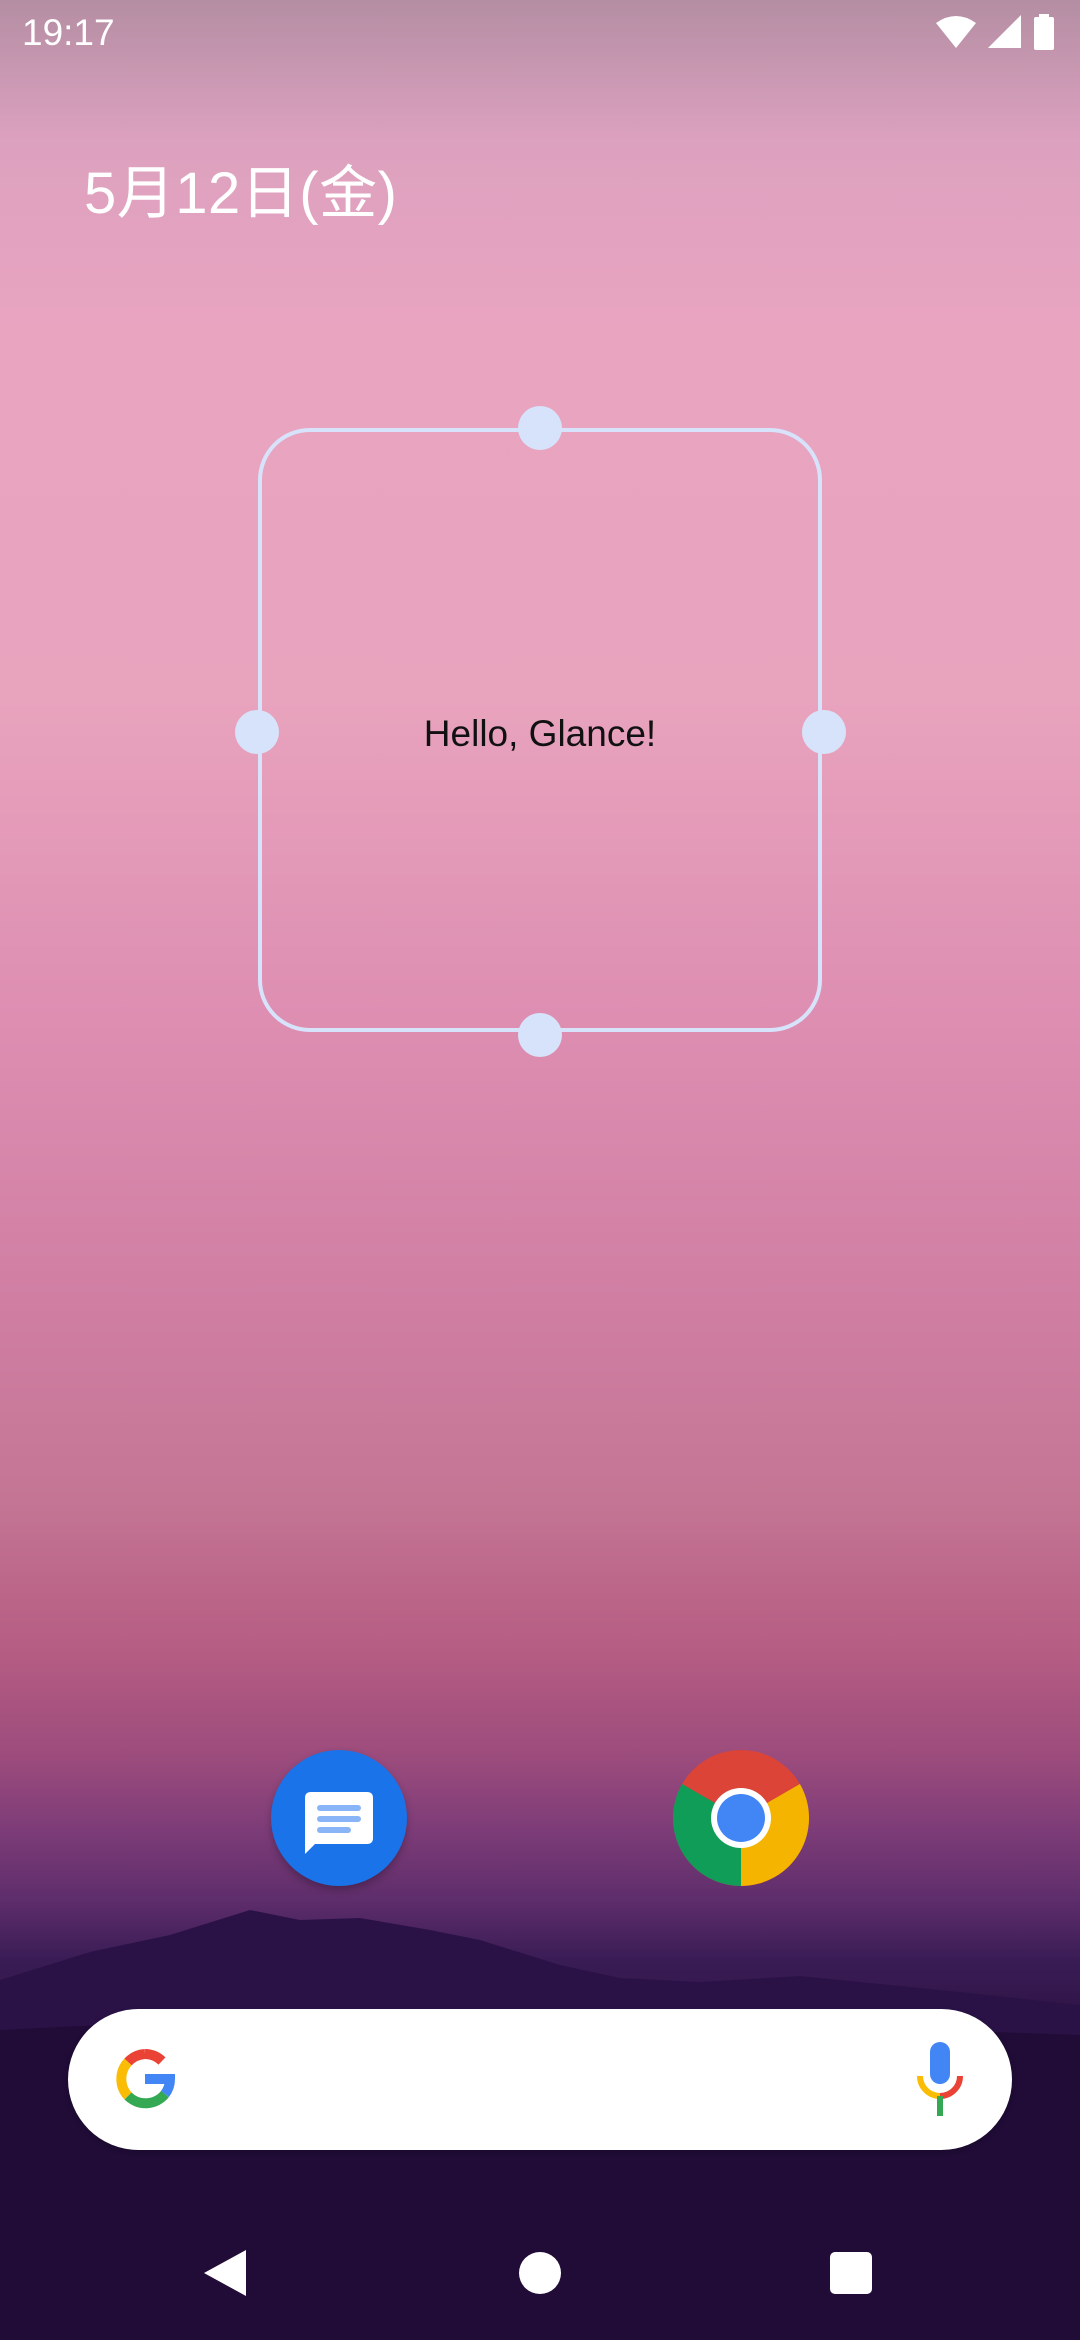  Describe the element at coordinates (339, 1818) in the screenshot. I see `messages-icon` at that location.